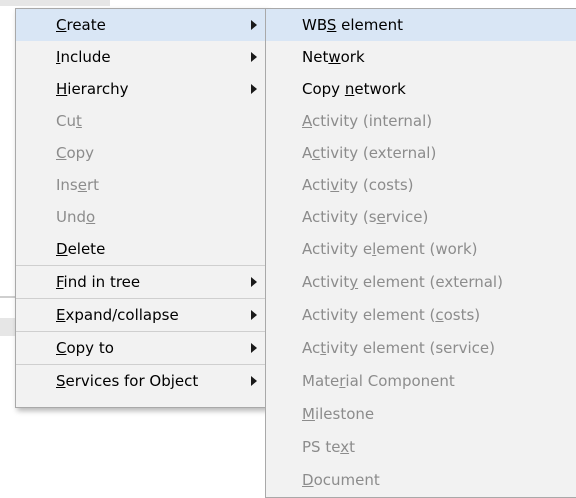 This screenshot has height=498, width=576. I want to click on submenu-item-label: Document, so click(341, 480).